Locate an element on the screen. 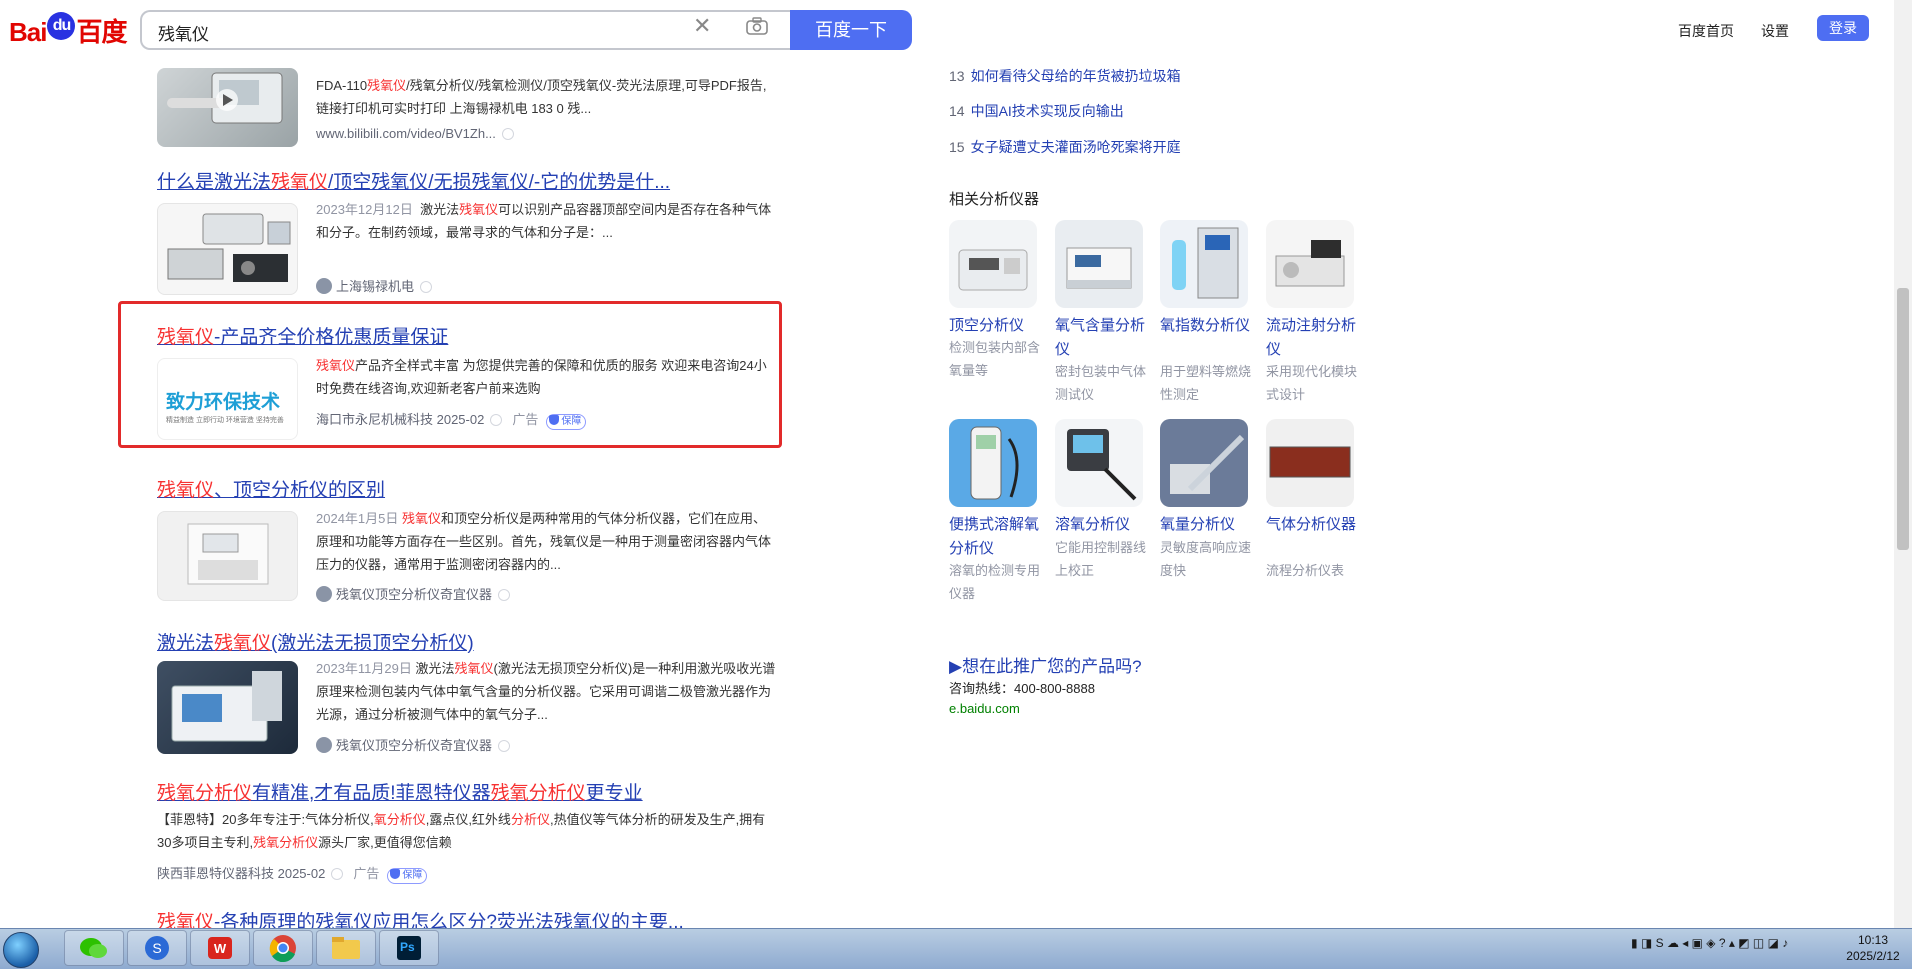 The width and height of the screenshot is (1912, 970). taskbar-sogou: S is located at coordinates (157, 948).